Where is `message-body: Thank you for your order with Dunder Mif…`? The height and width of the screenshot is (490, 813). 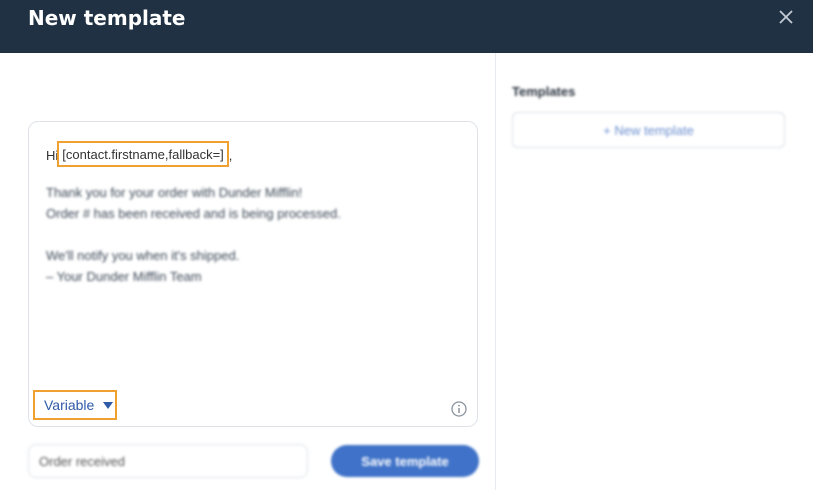
message-body: Thank you for your order with Dunder Mif… is located at coordinates (193, 234).